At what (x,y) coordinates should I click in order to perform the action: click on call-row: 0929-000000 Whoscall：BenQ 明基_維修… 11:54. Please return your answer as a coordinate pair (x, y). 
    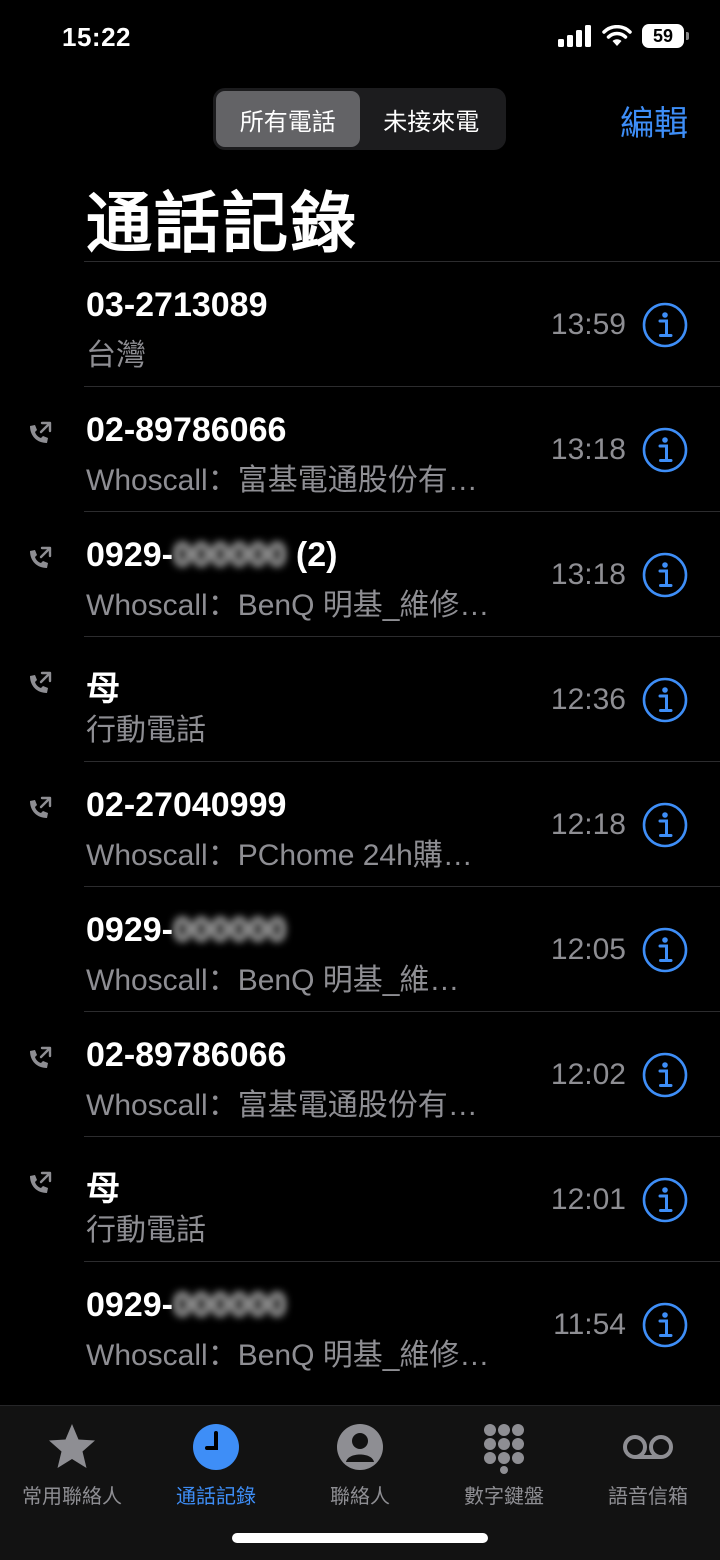
    Looking at the image, I should click on (402, 1323).